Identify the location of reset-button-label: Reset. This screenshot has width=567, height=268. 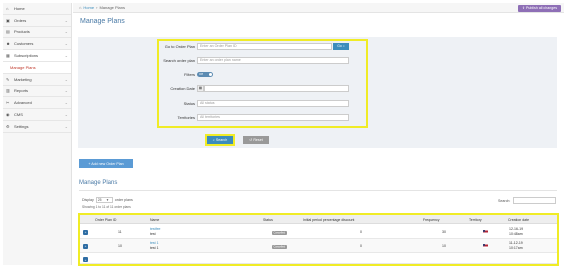
(258, 140).